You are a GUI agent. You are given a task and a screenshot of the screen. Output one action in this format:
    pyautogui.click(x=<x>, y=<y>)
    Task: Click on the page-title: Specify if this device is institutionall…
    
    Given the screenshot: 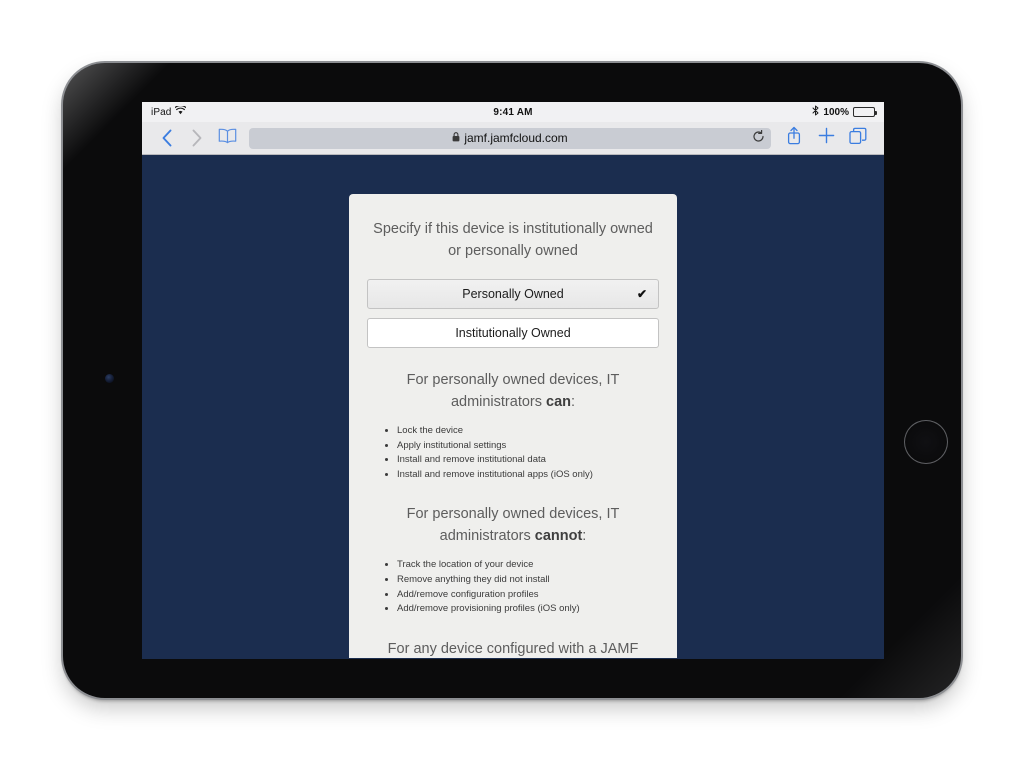 What is the action you would take?
    pyautogui.click(x=513, y=240)
    